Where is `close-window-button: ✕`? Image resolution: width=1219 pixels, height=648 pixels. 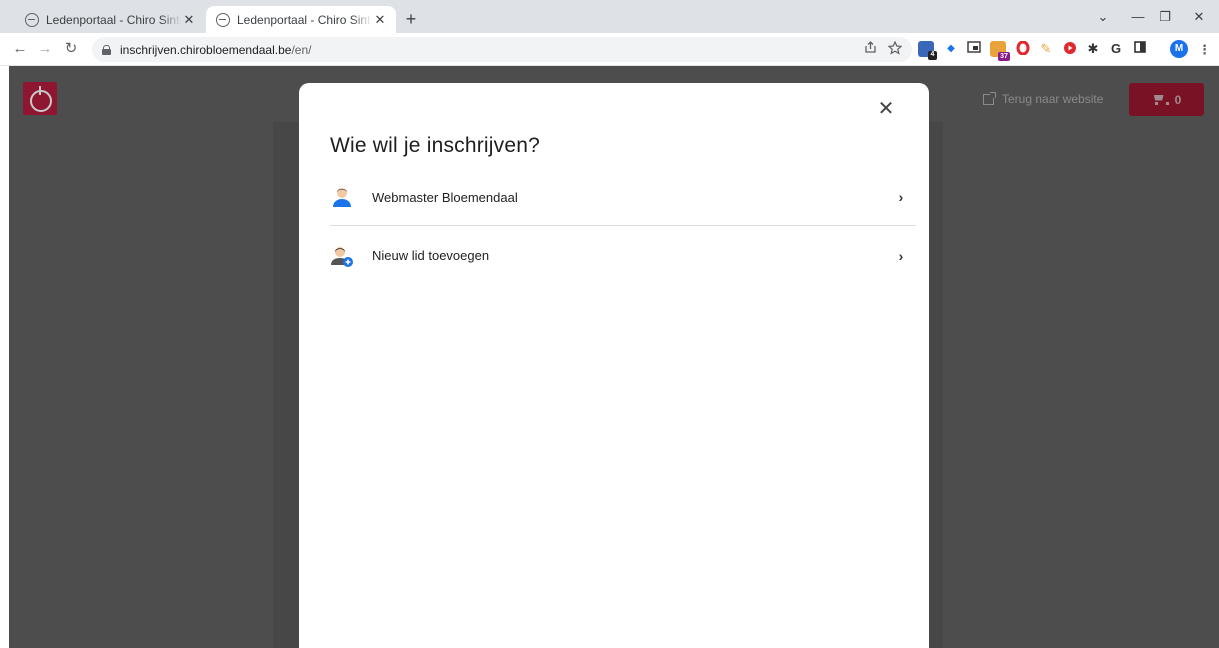
close-window-button: ✕ is located at coordinates (1199, 17).